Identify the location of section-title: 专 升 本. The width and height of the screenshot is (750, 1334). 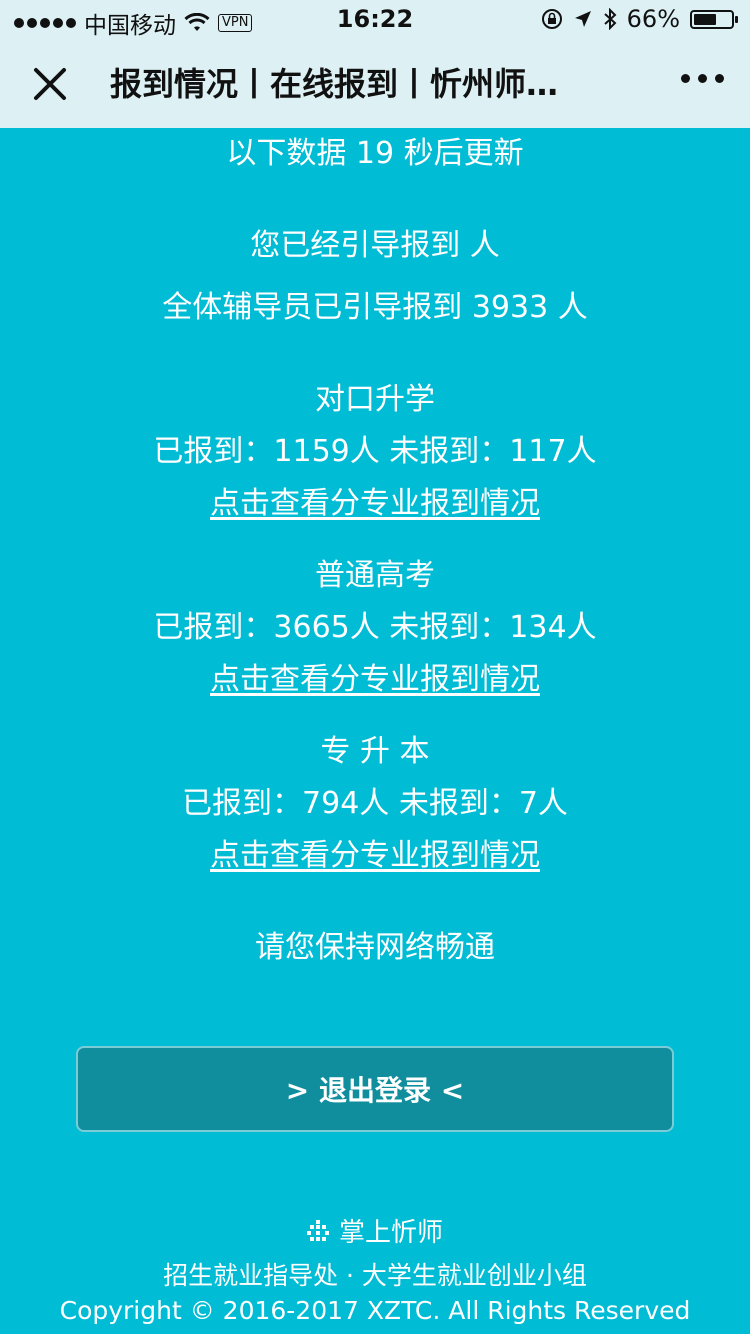
(375, 751).